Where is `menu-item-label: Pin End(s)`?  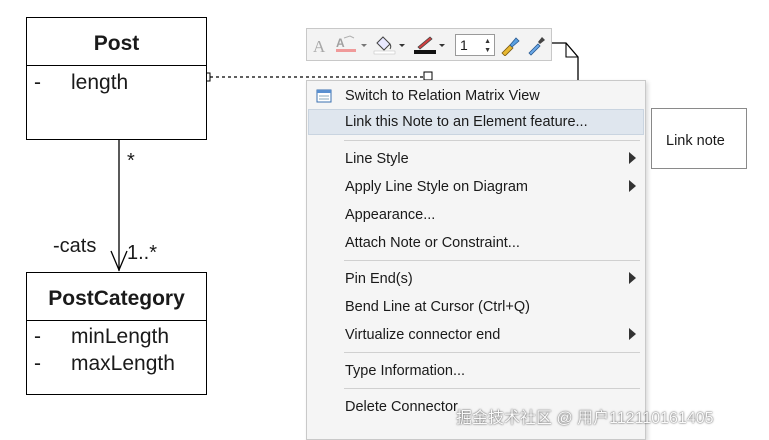
menu-item-label: Pin End(s) is located at coordinates (379, 279).